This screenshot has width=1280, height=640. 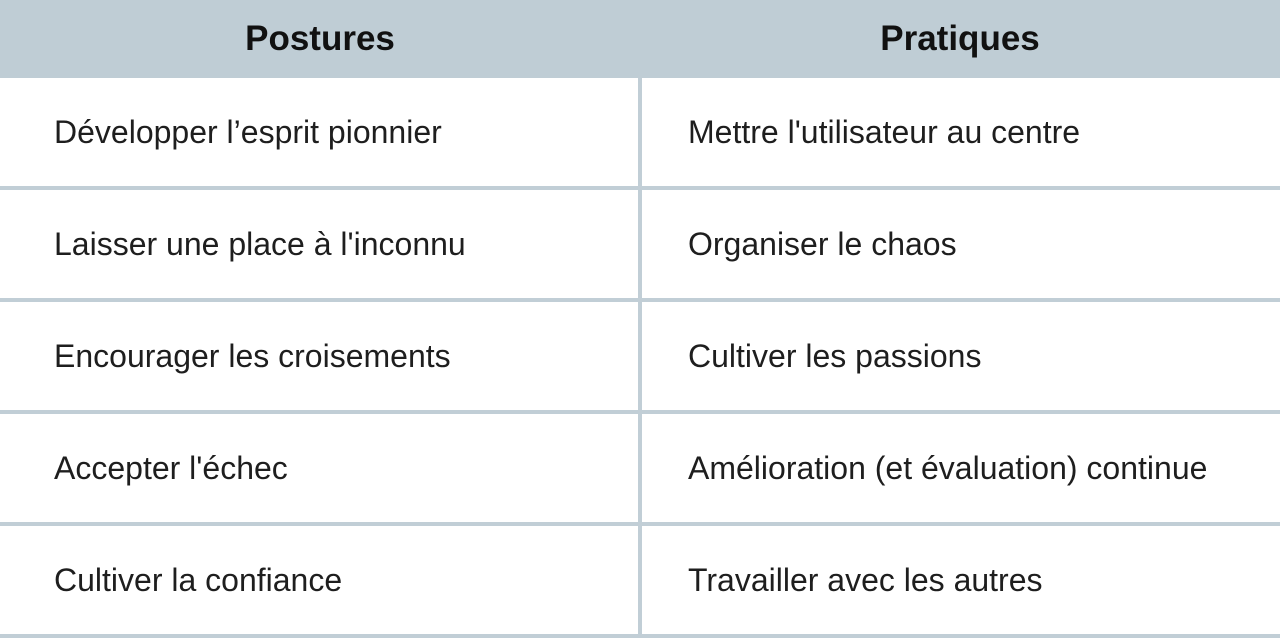 I want to click on pratique-cell: Travailler avec les autres, so click(x=865, y=579).